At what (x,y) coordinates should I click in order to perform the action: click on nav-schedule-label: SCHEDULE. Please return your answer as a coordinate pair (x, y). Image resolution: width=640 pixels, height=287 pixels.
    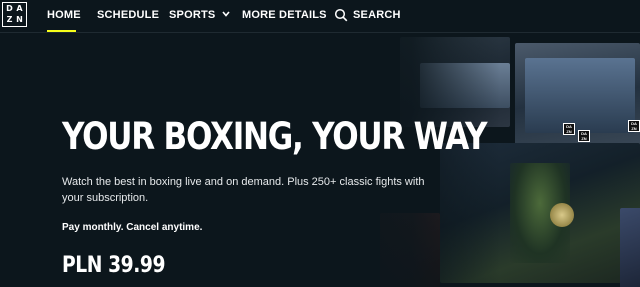
    Looking at the image, I should click on (128, 15).